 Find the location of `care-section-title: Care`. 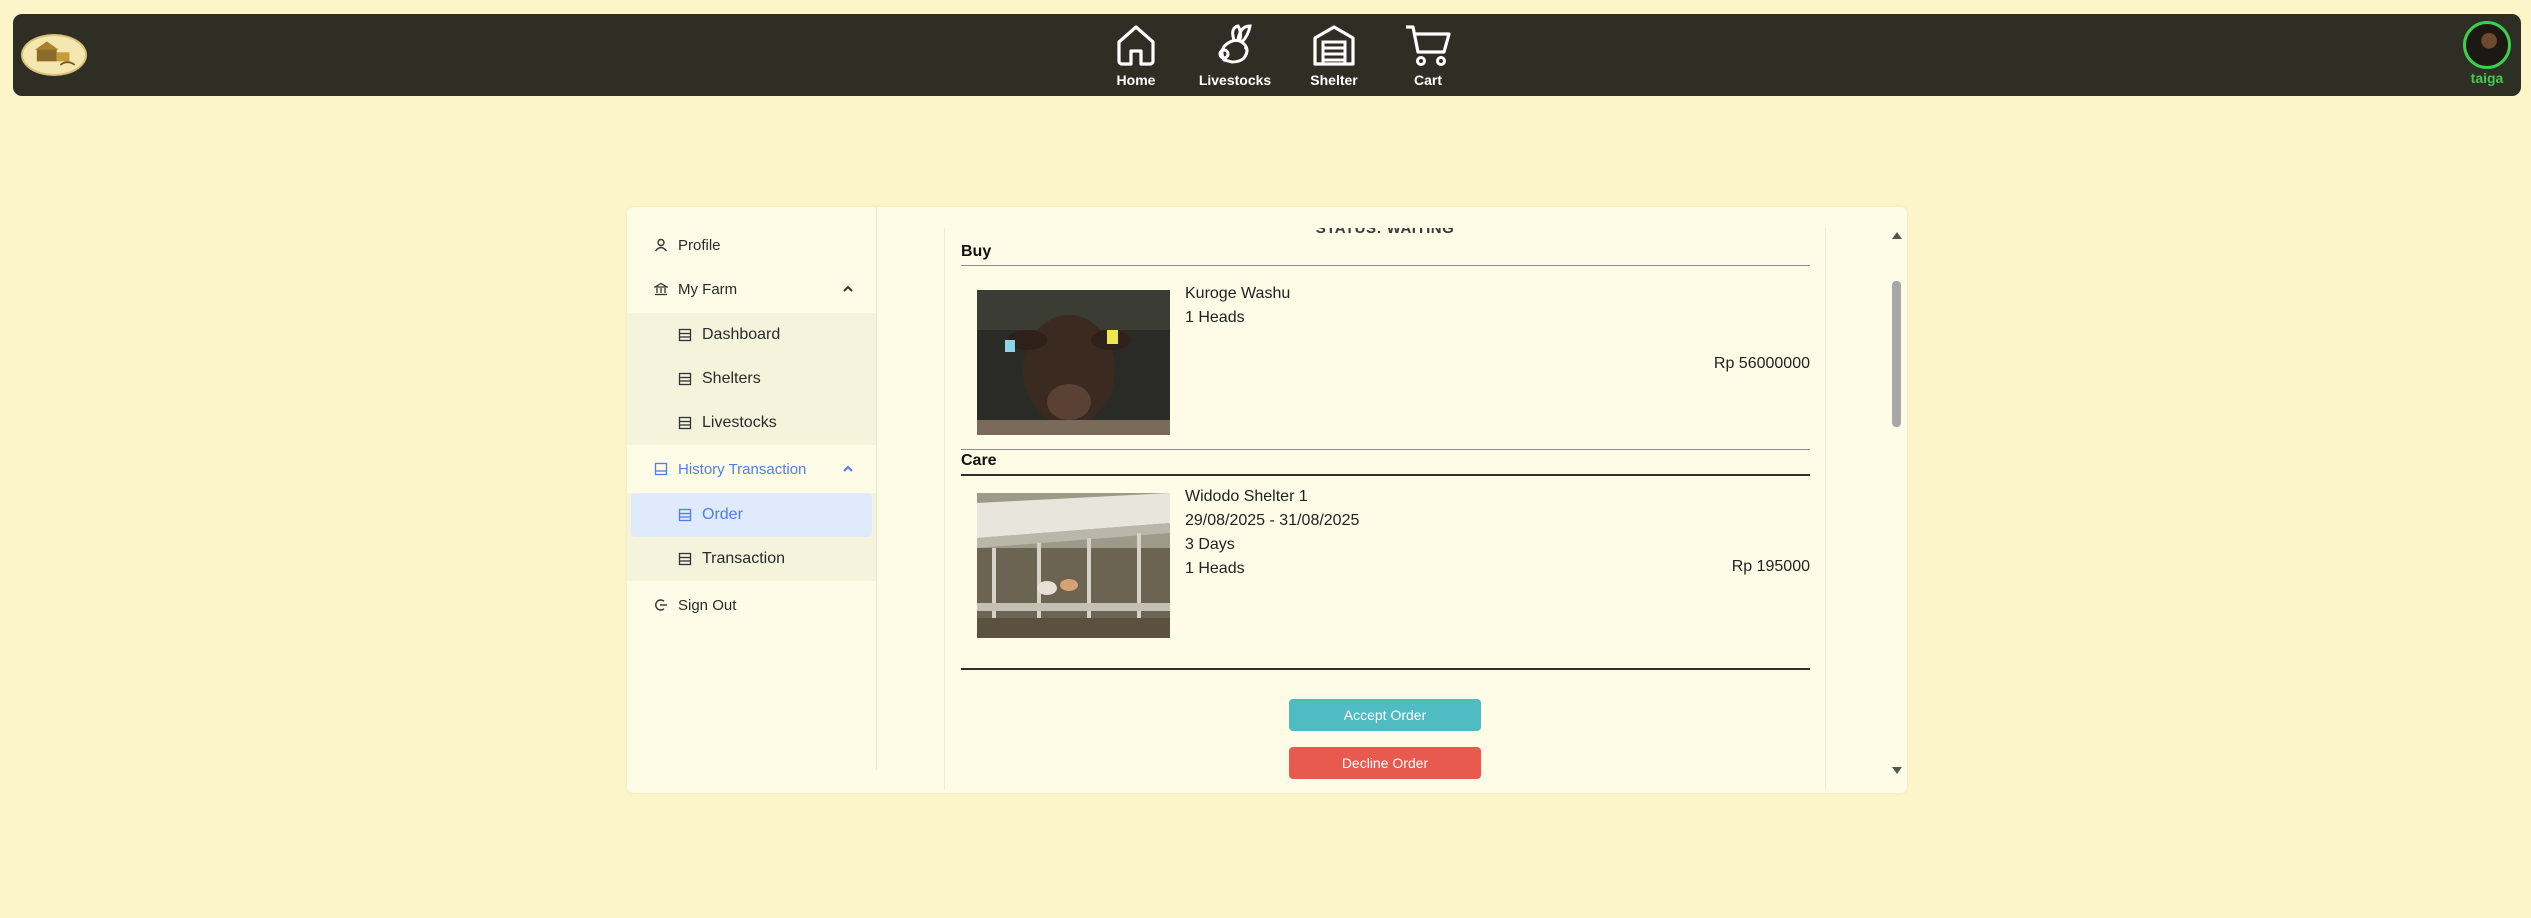

care-section-title: Care is located at coordinates (979, 460).